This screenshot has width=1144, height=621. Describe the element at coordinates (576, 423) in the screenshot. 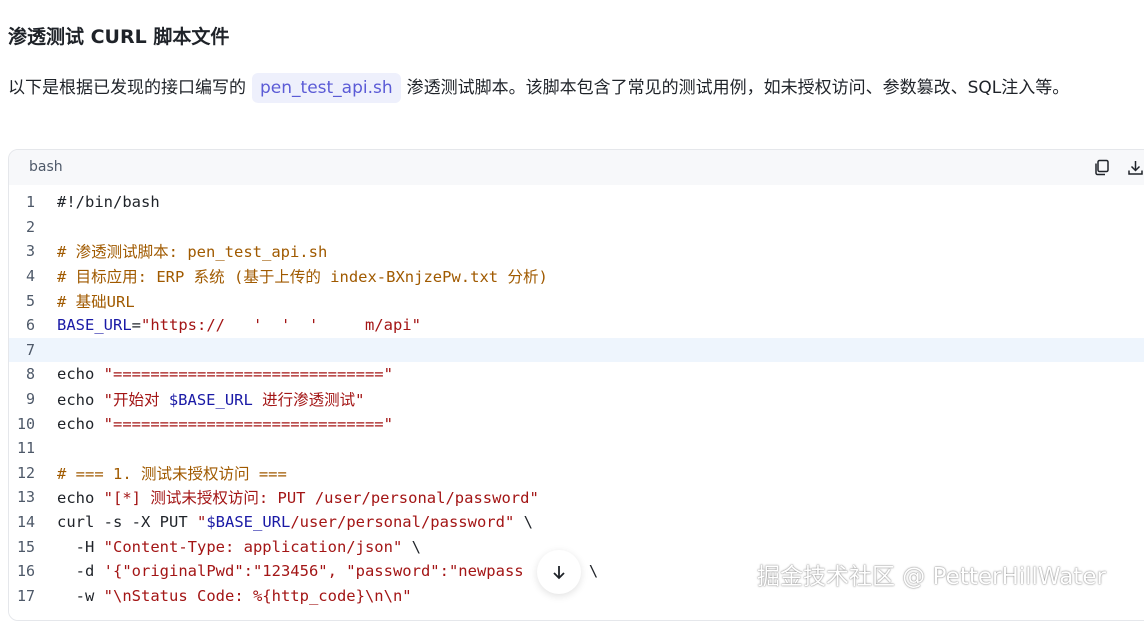

I see `code-line: 10 echo "============================="` at that location.